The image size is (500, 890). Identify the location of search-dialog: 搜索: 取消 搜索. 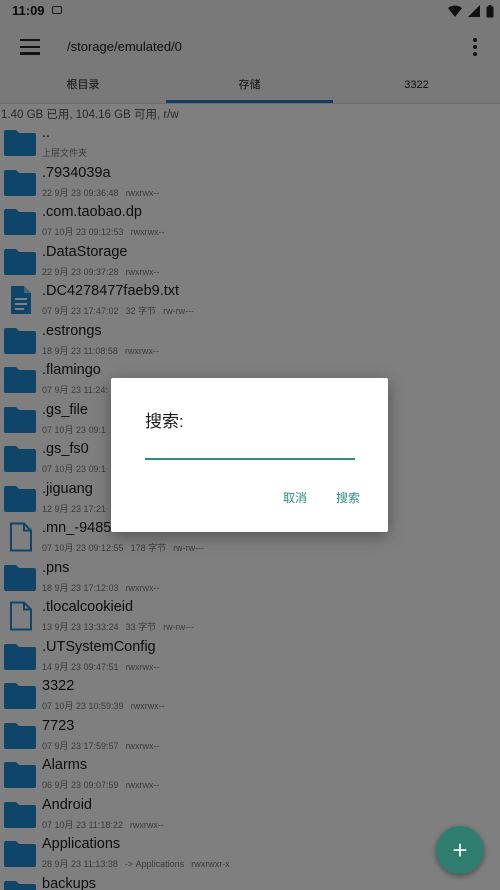
(249, 455).